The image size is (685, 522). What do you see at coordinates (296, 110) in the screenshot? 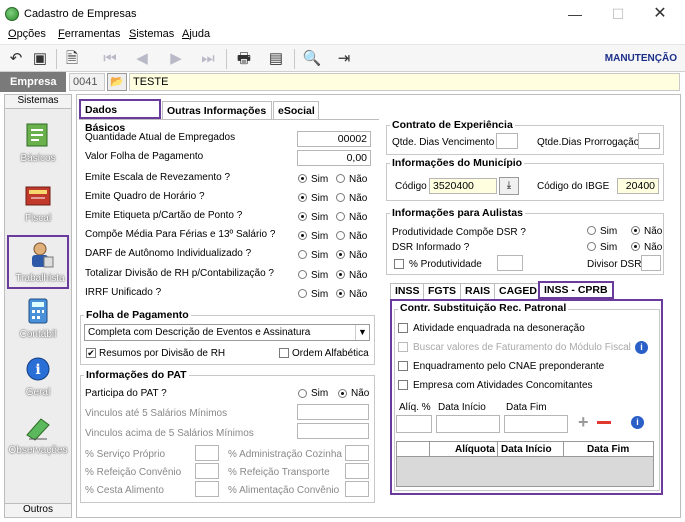
I see `tab-esocial: eSocial` at bounding box center [296, 110].